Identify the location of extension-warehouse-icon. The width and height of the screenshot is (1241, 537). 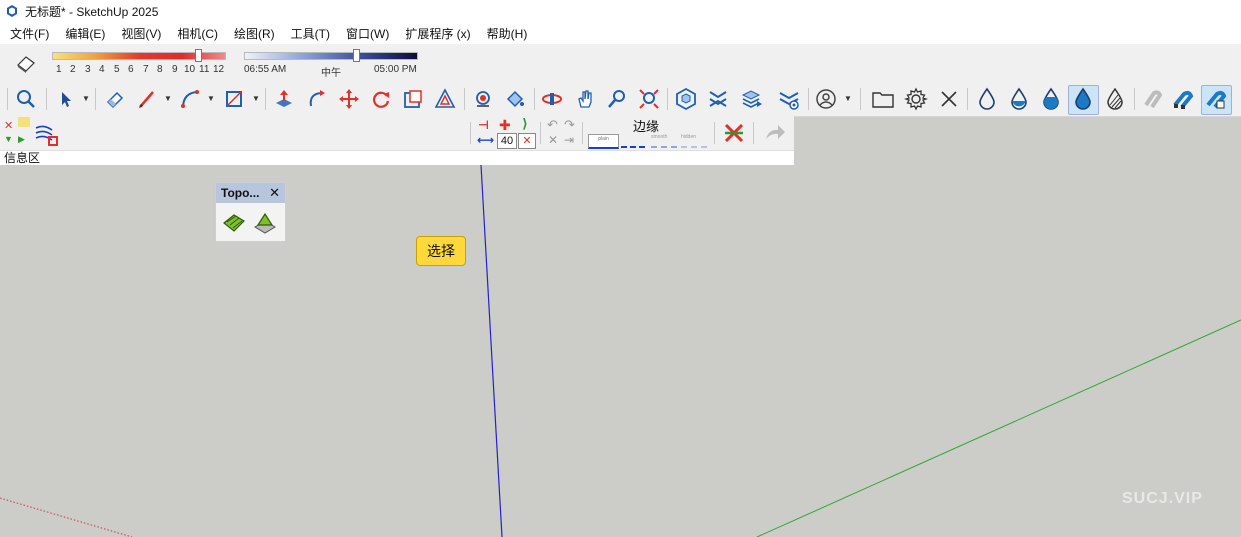
(718, 99).